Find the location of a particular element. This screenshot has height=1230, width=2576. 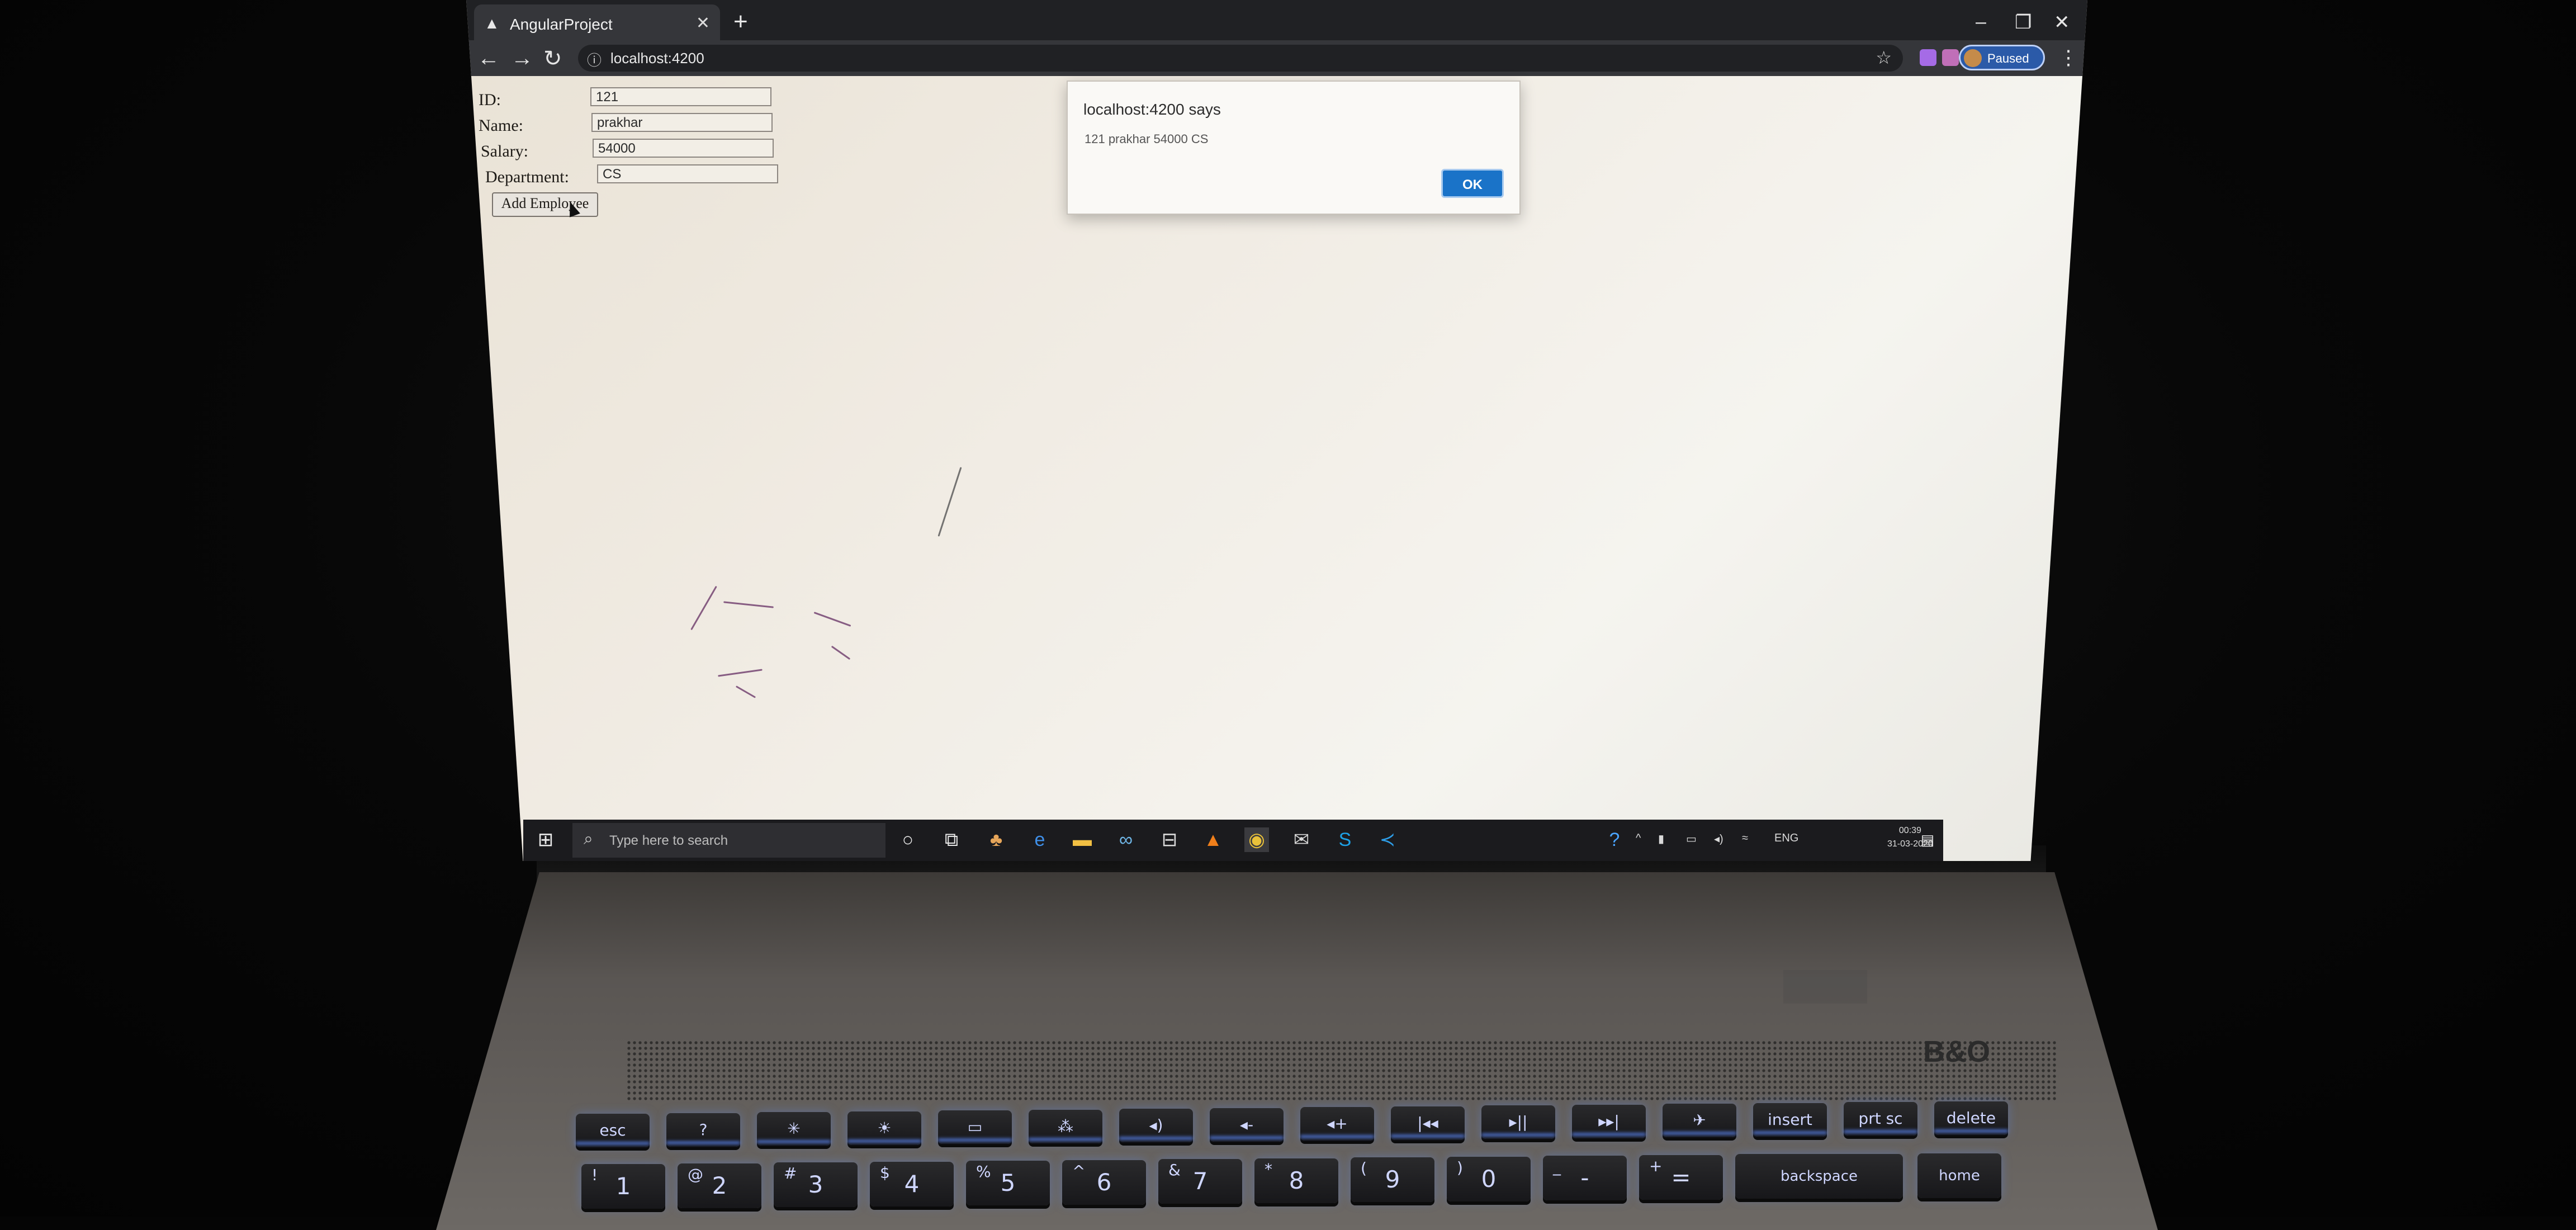

number-key: 5% is located at coordinates (1008, 1183).